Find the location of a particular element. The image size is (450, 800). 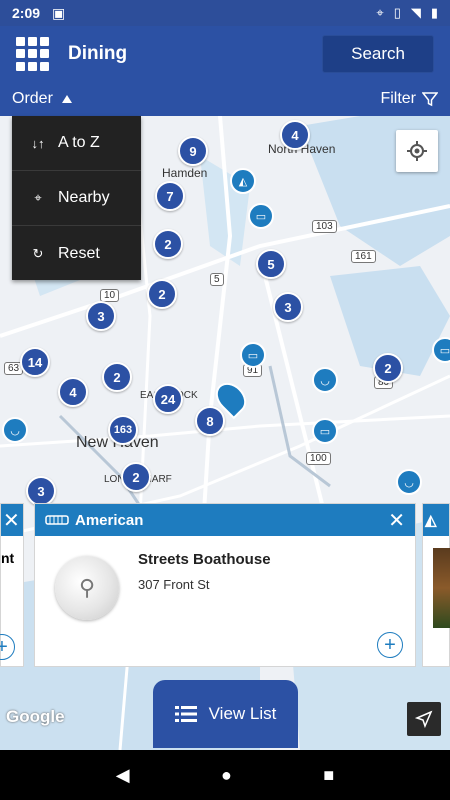

pizza-icon: ◭ is located at coordinates (436, 520).